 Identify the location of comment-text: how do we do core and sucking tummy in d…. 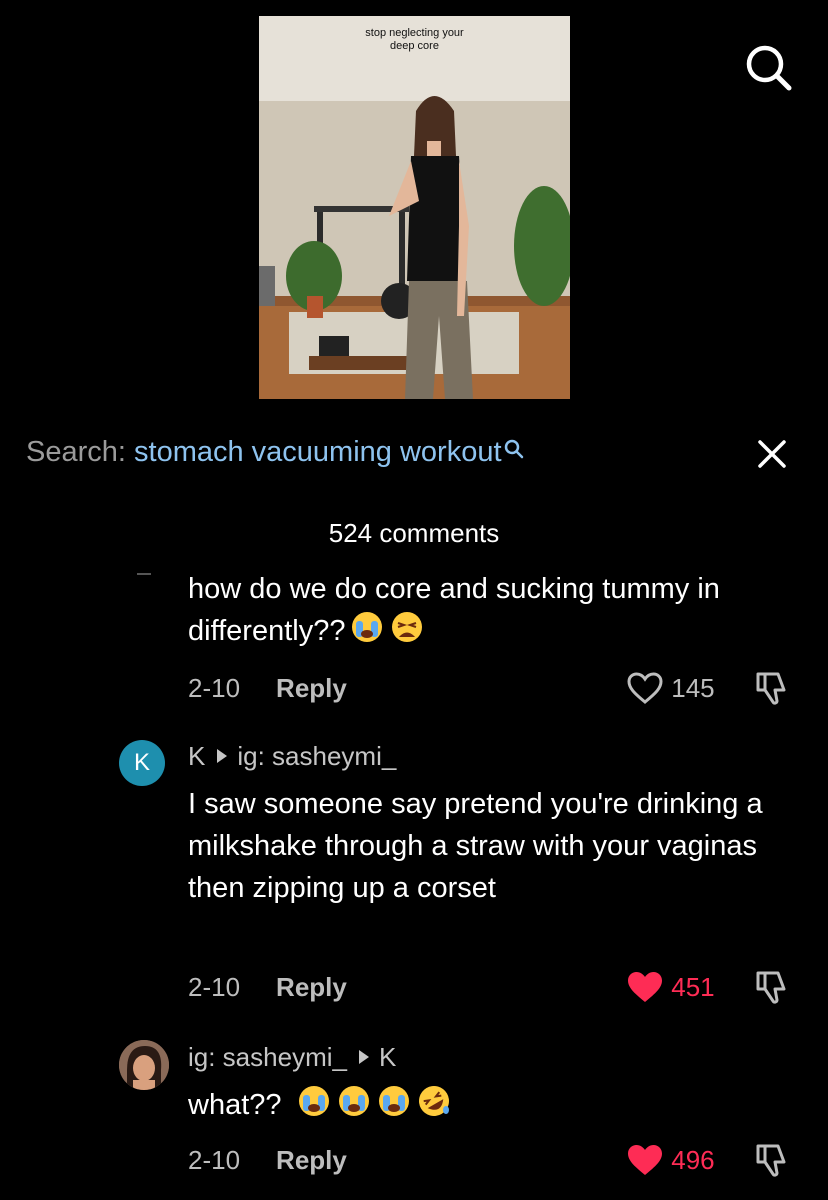
(503, 612).